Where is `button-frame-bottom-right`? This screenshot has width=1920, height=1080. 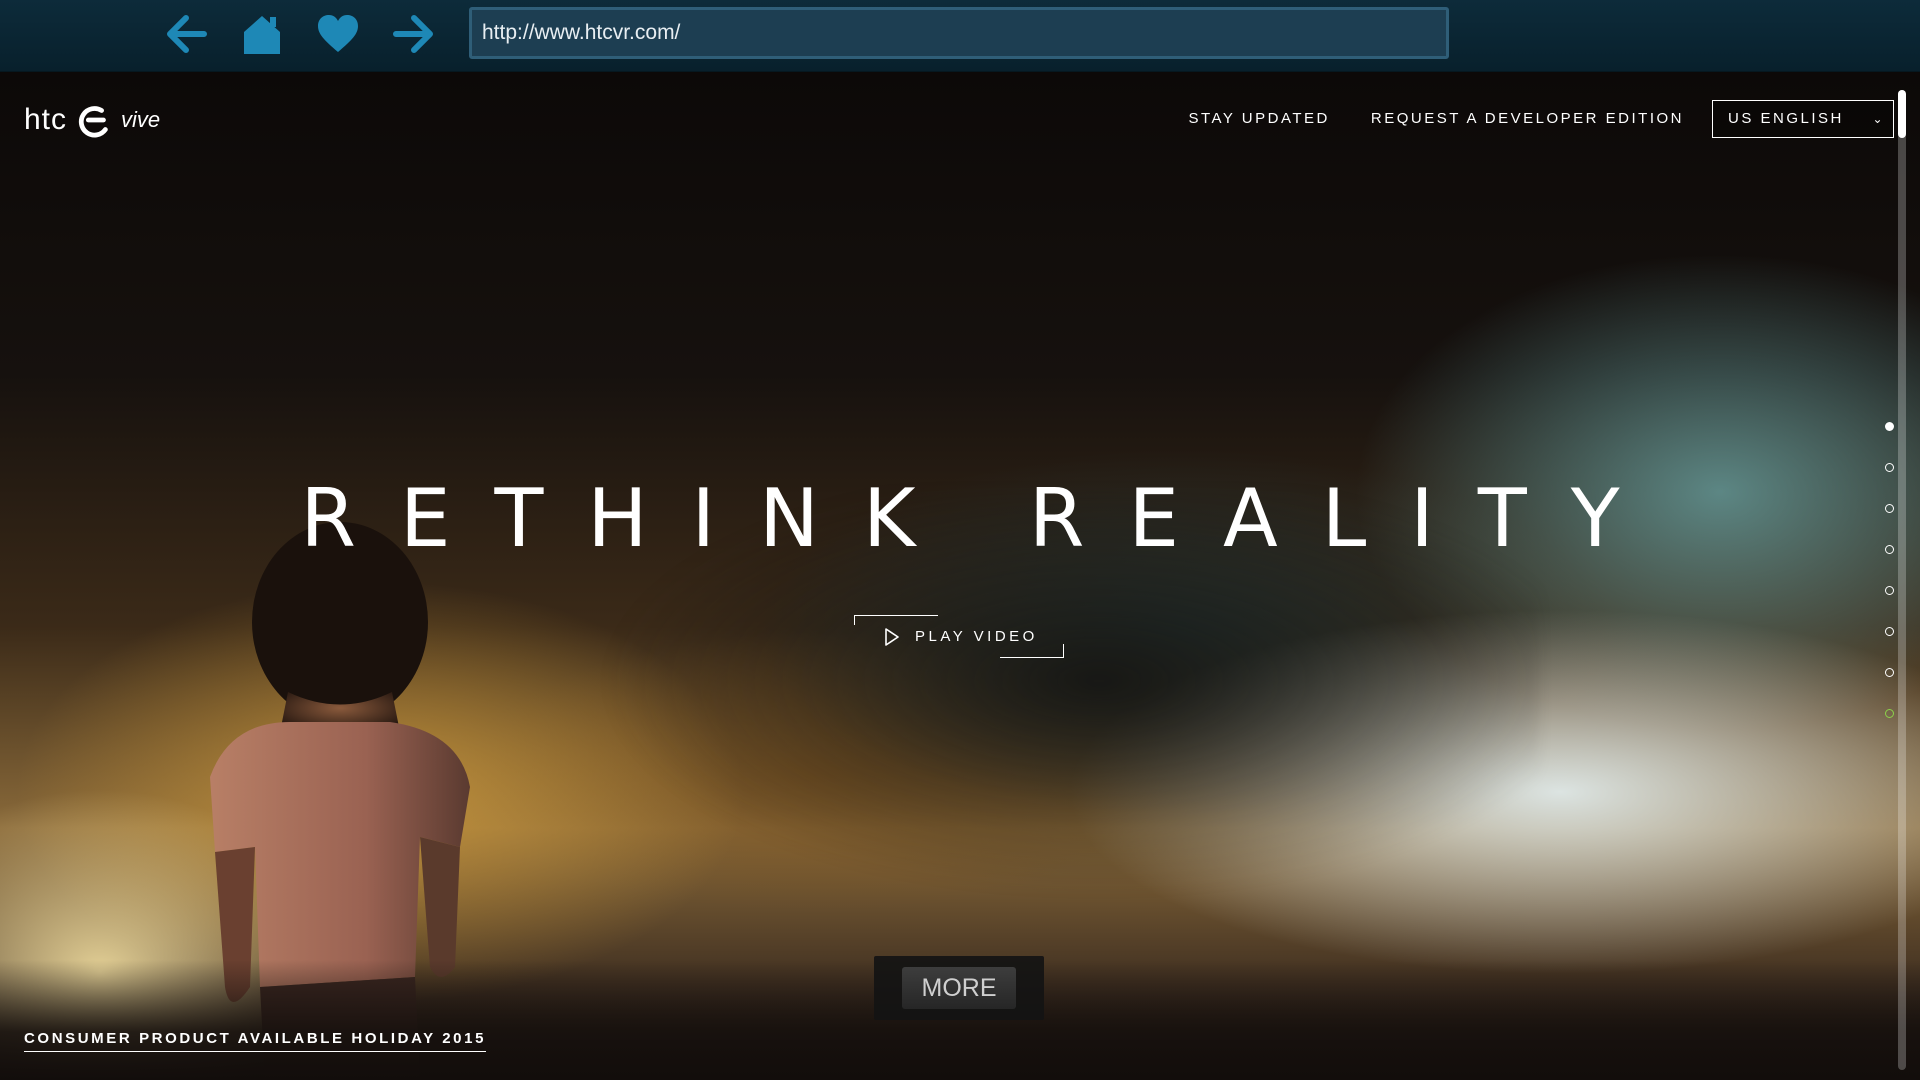 button-frame-bottom-right is located at coordinates (1032, 651).